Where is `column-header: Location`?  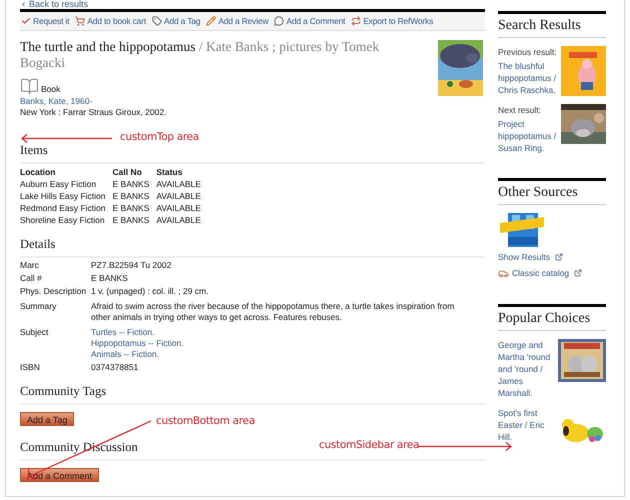
column-header: Location is located at coordinates (38, 172).